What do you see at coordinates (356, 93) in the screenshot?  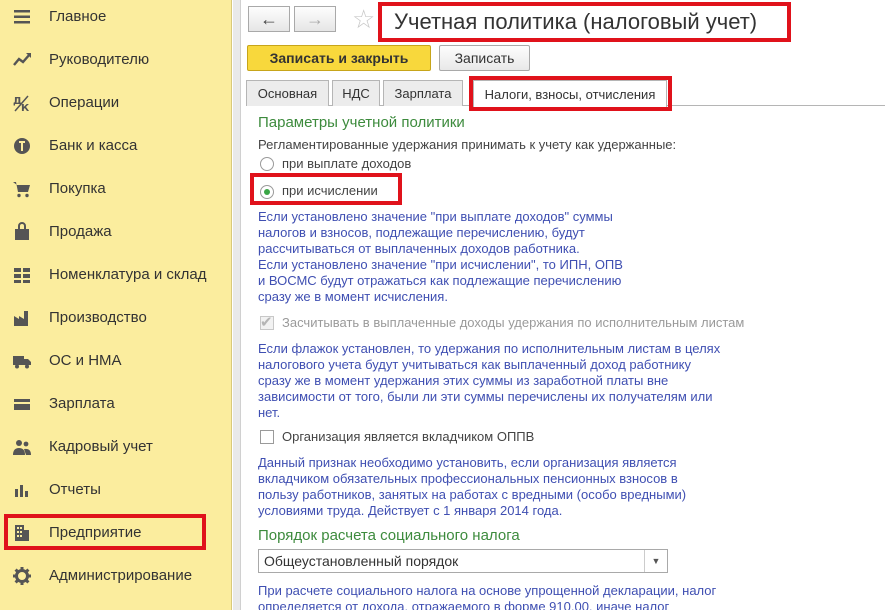 I see `tab-vat: НДС` at bounding box center [356, 93].